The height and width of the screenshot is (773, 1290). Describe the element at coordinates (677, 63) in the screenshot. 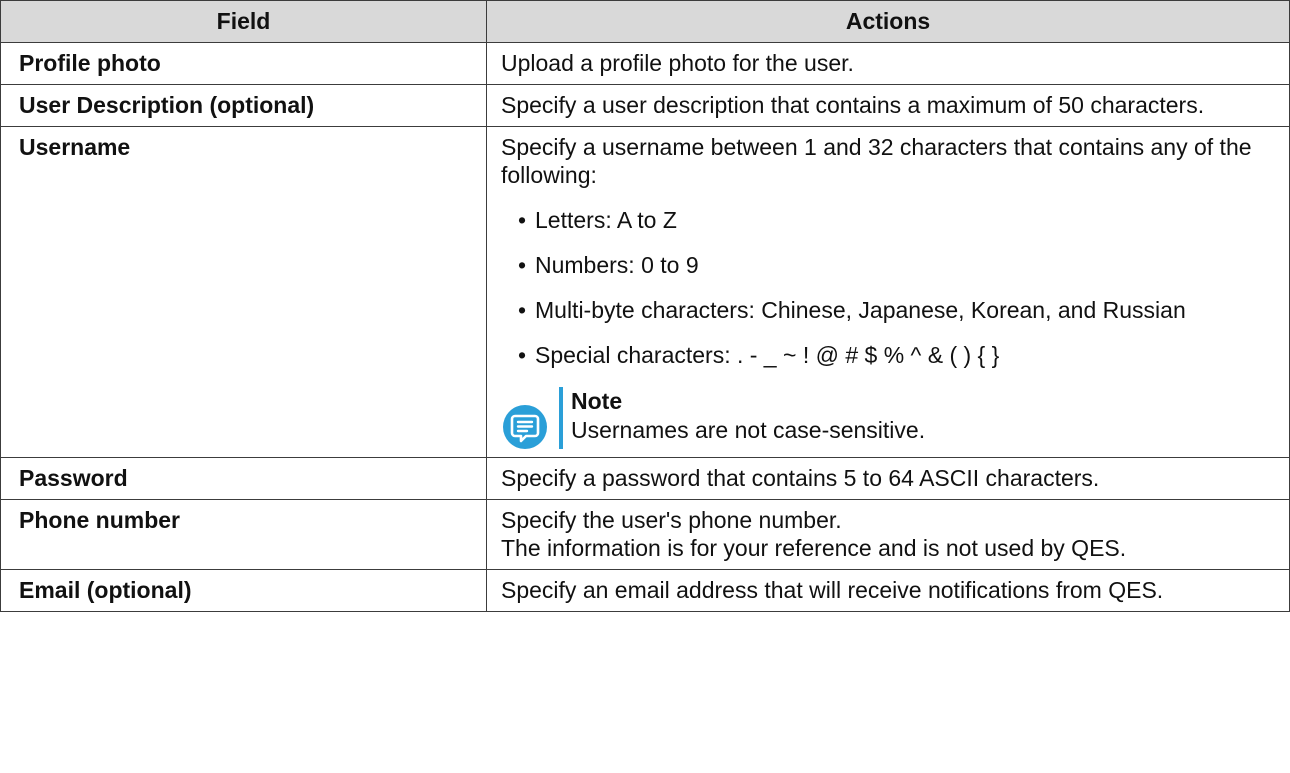

I see `action-text: Upload a profile photo for the user.` at that location.